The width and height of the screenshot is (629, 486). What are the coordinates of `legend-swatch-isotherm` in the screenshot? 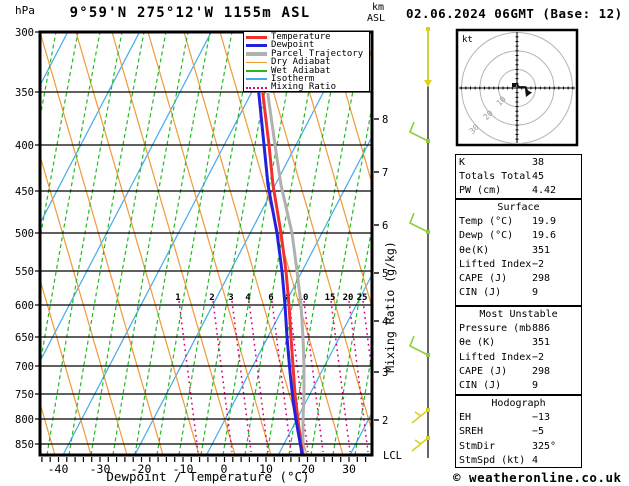 It's located at (256, 79).